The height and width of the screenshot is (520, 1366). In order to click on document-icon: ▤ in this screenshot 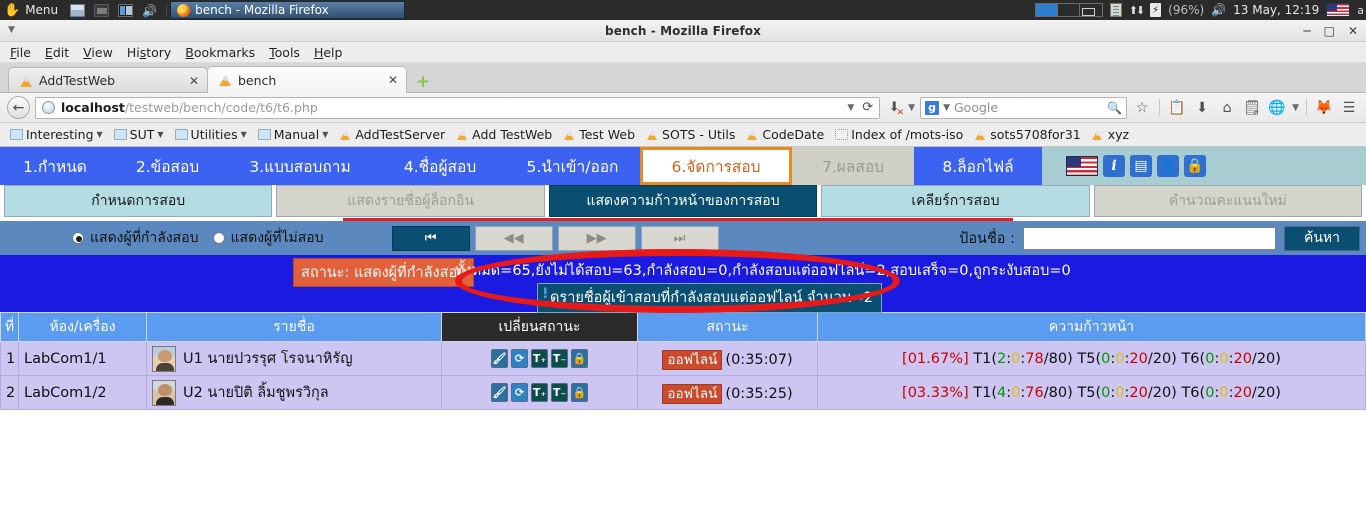, I will do `click(1141, 166)`.